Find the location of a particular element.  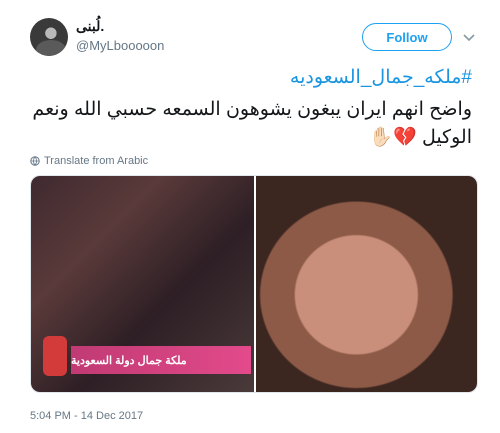

broken-heart-and-hand-emoji: 💔✋🏻 is located at coordinates (393, 137).